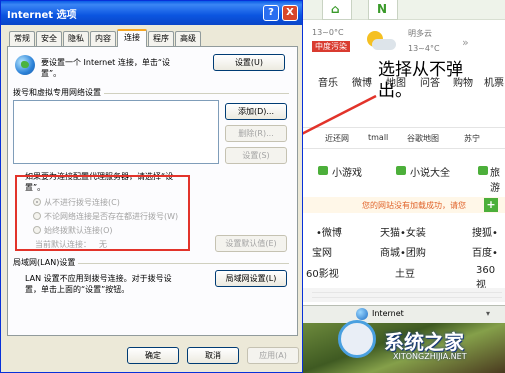  What do you see at coordinates (105, 62) in the screenshot?
I see `setup-text: 要设置一个 Internet 连接，单击“设` at bounding box center [105, 62].